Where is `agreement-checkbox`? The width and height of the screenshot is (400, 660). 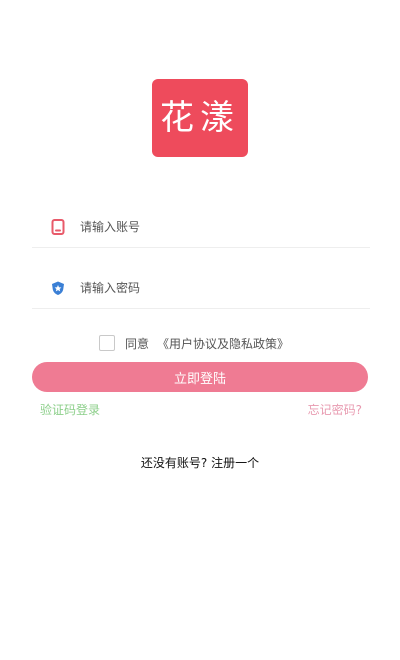
agreement-checkbox is located at coordinates (107, 343).